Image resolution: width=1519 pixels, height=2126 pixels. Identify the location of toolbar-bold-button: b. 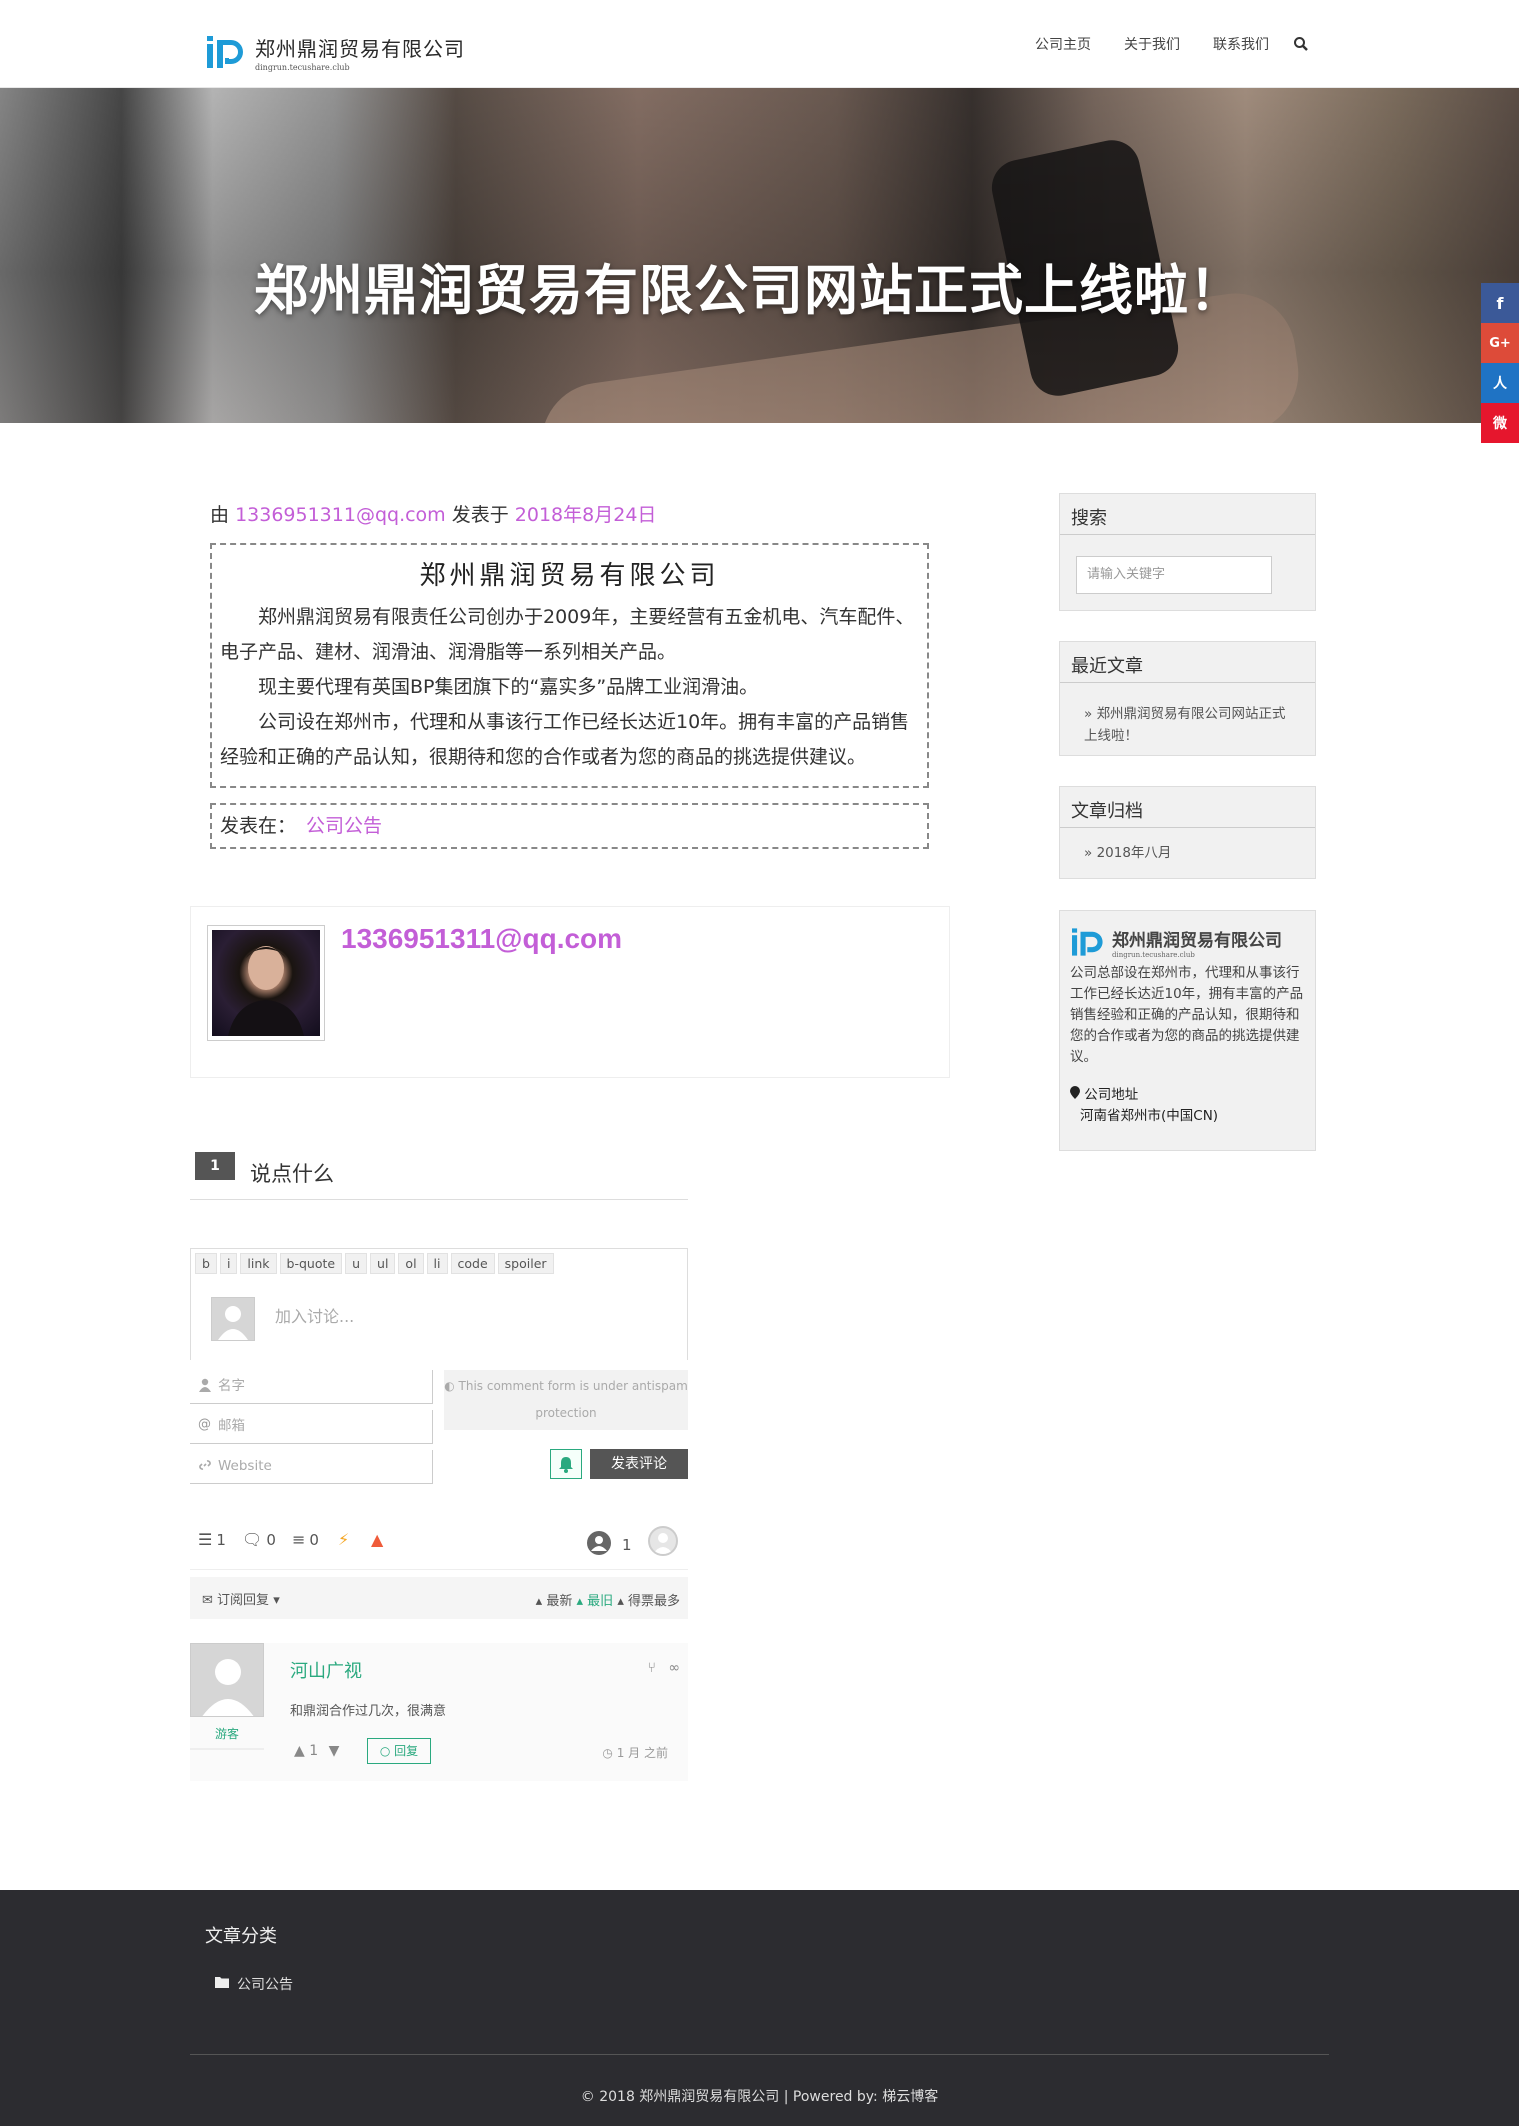
(206, 1263).